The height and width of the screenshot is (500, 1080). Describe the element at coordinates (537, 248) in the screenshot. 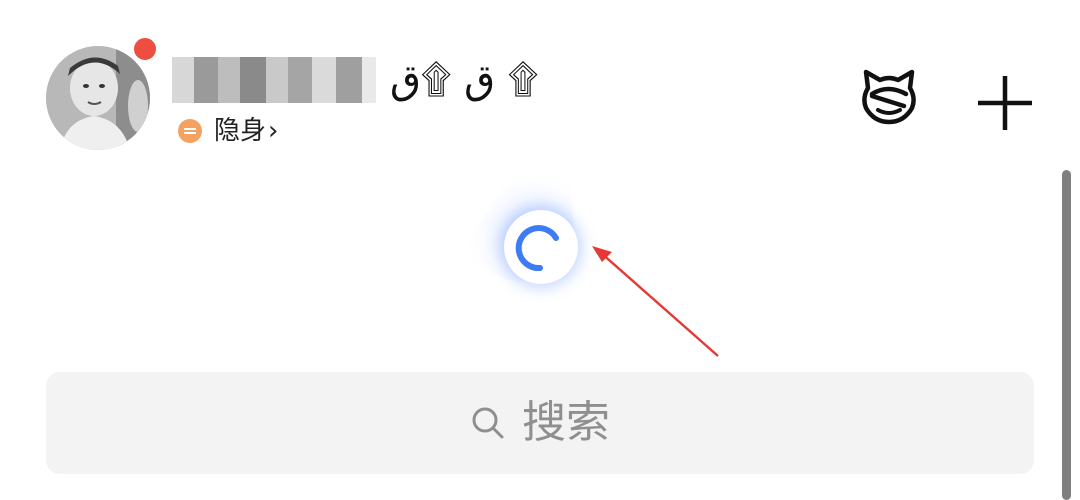

I see `loading-arc-icon` at that location.